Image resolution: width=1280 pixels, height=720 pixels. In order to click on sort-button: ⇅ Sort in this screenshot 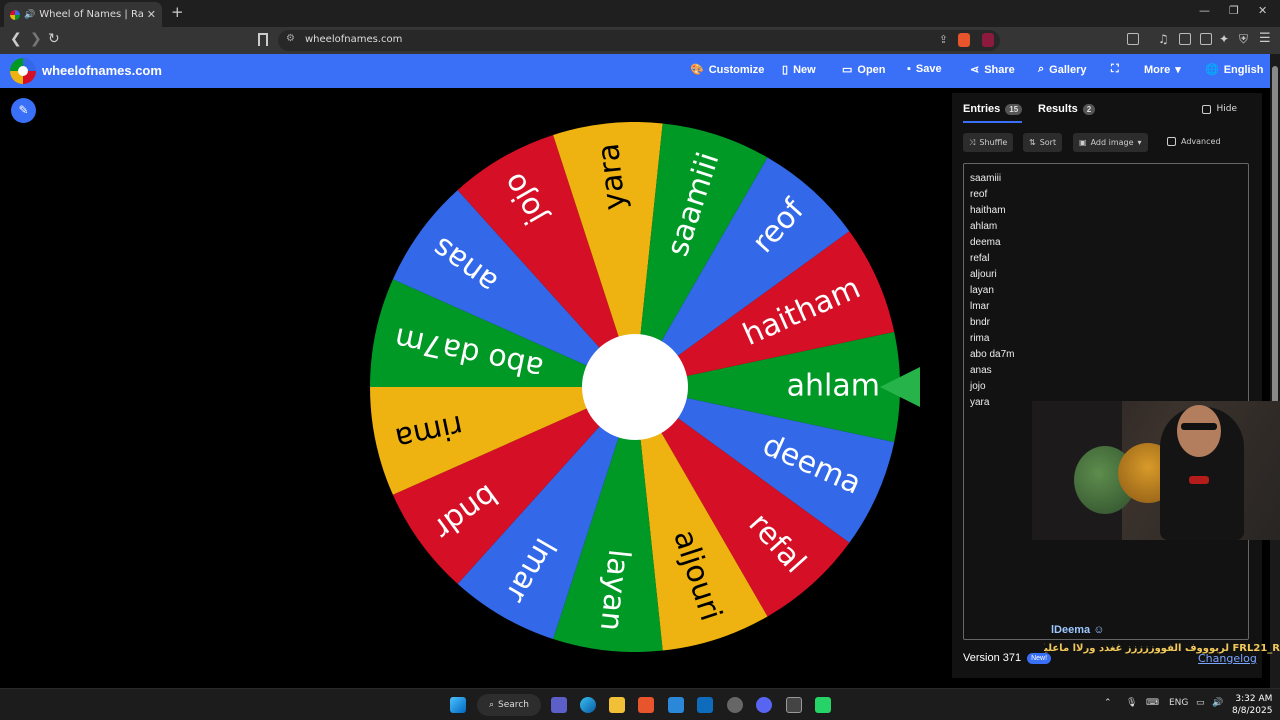, I will do `click(1043, 142)`.